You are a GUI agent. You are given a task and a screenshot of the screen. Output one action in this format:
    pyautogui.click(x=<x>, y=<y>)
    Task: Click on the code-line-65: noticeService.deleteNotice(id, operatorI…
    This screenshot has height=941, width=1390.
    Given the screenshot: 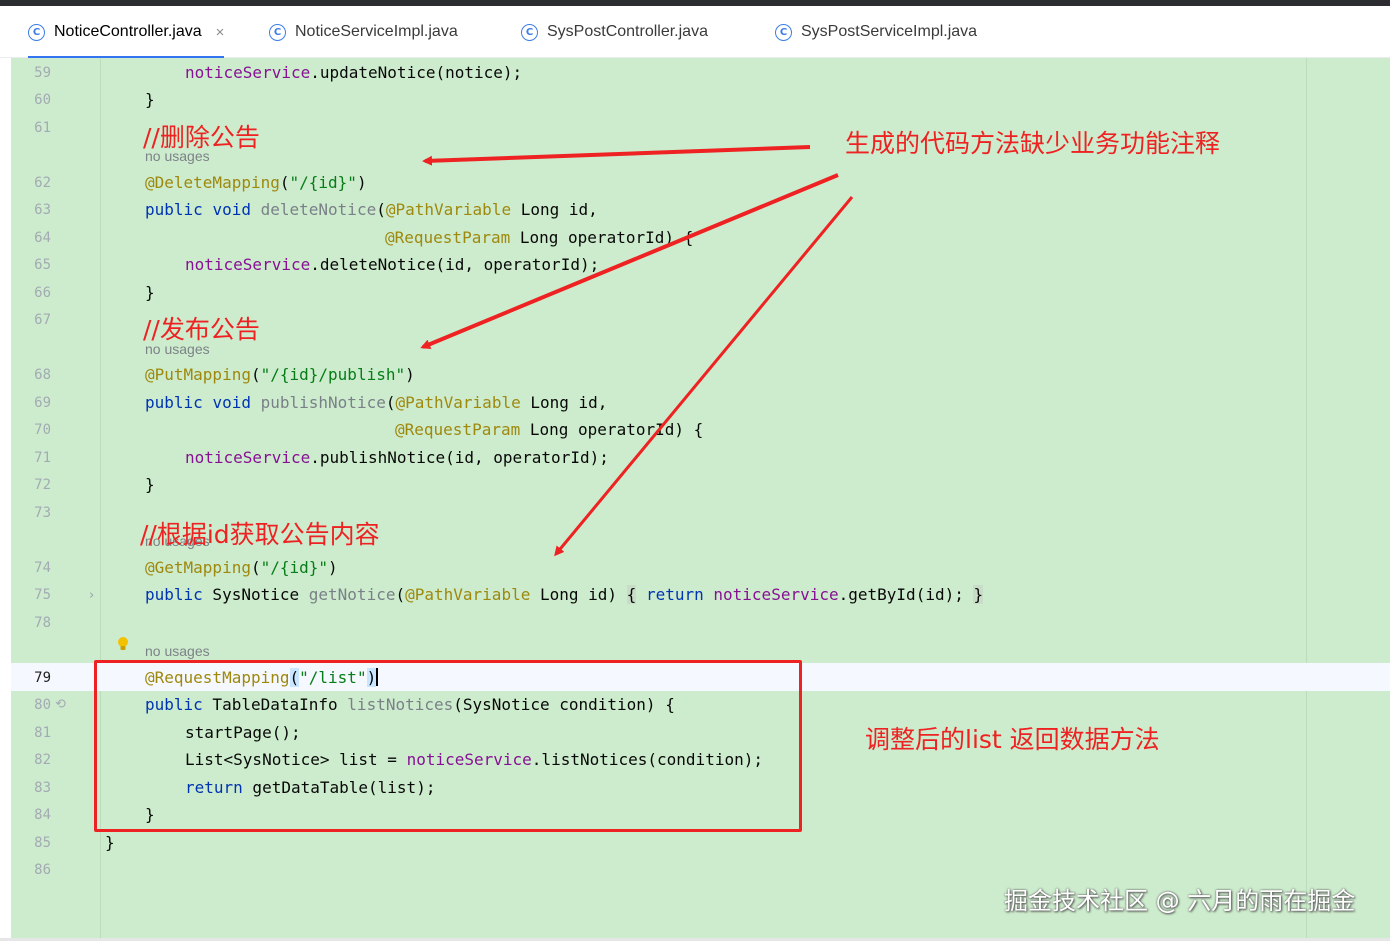 What is the action you would take?
    pyautogui.click(x=392, y=264)
    